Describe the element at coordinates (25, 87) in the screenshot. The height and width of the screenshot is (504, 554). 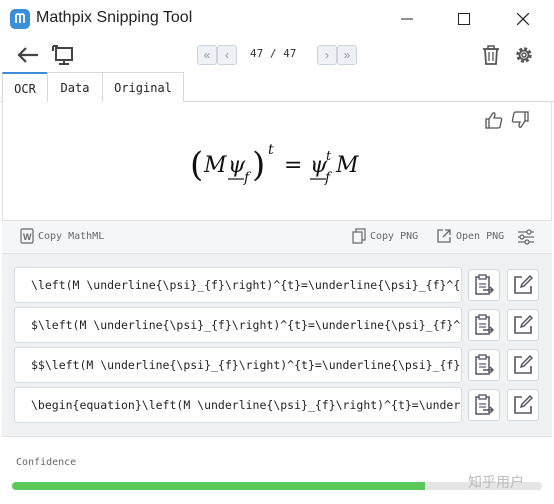
I see `tab-ocr: OCR` at that location.